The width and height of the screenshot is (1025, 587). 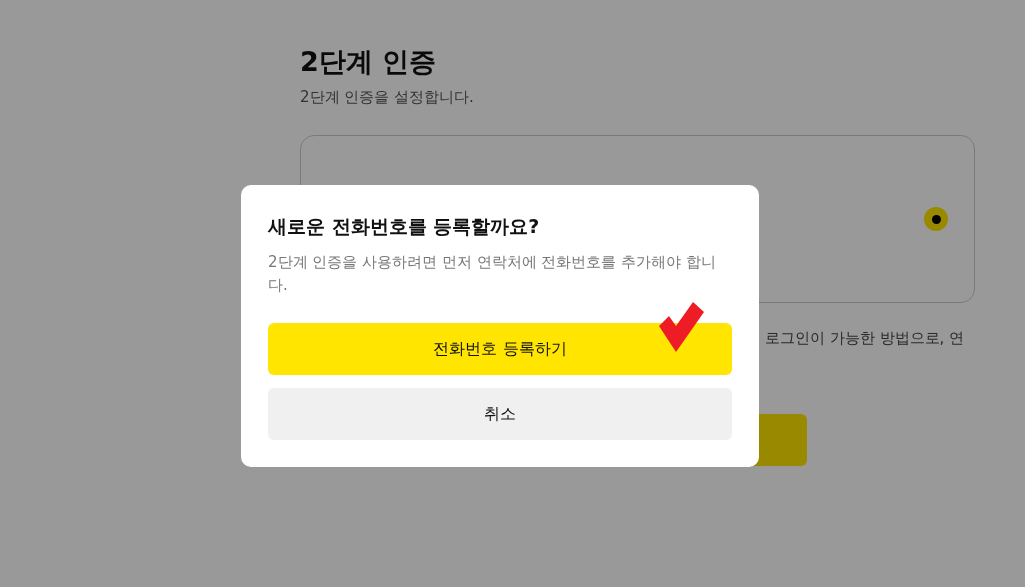 What do you see at coordinates (500, 414) in the screenshot?
I see `cancel-button: 취소` at bounding box center [500, 414].